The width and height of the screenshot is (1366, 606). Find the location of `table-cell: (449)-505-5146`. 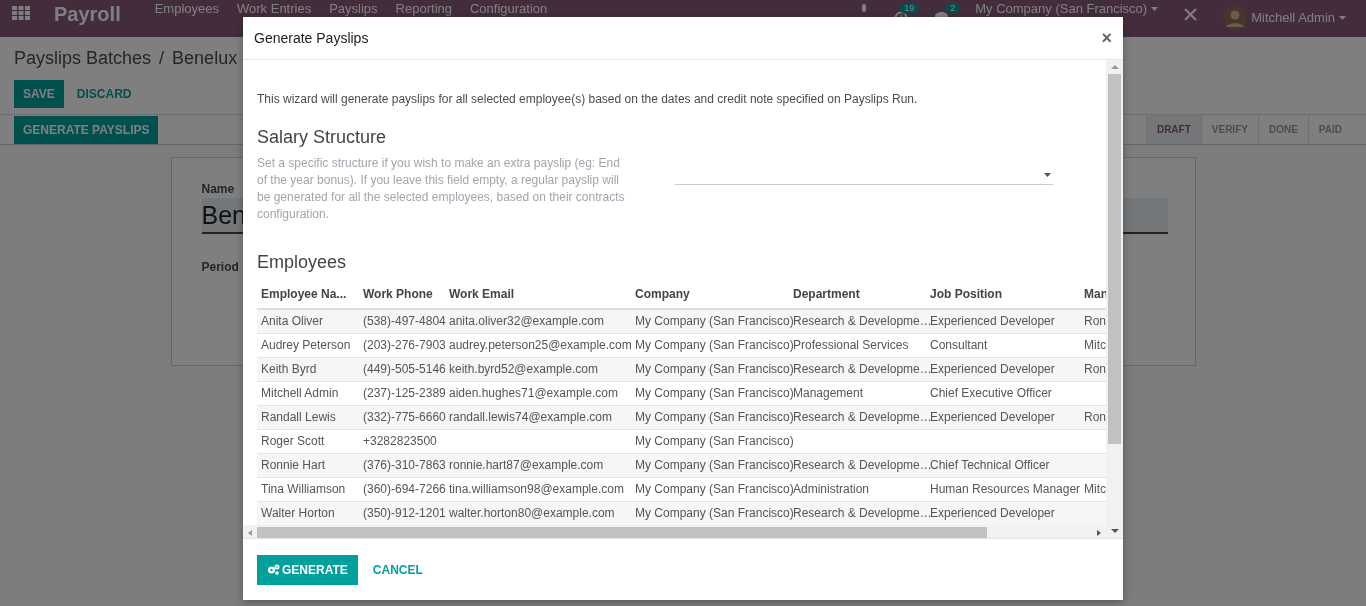

table-cell: (449)-505-5146 is located at coordinates (404, 369).